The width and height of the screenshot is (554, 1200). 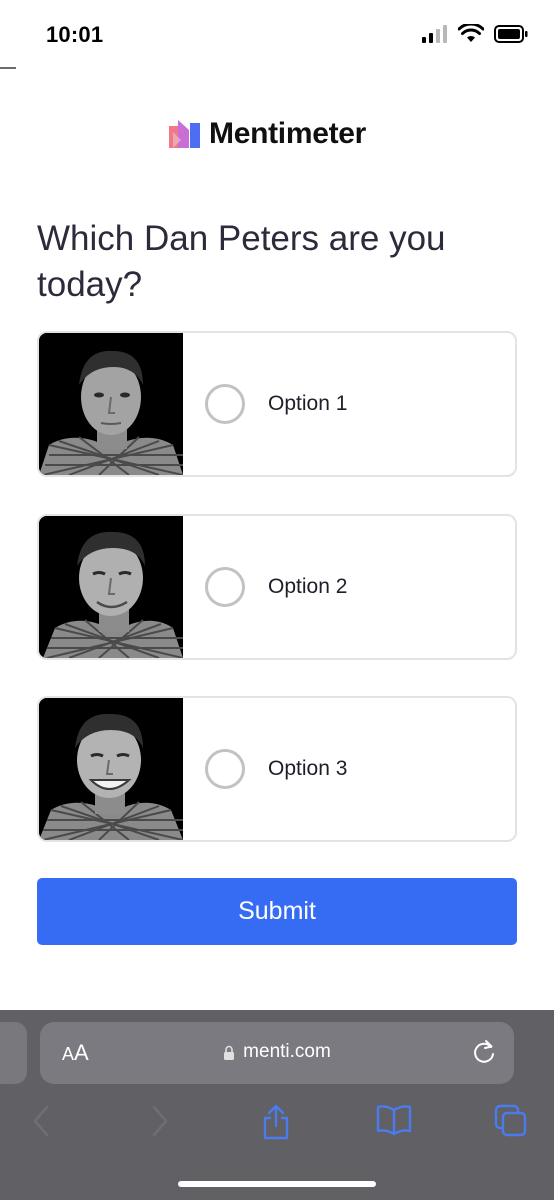 I want to click on tabs-button, so click(x=511, y=1123).